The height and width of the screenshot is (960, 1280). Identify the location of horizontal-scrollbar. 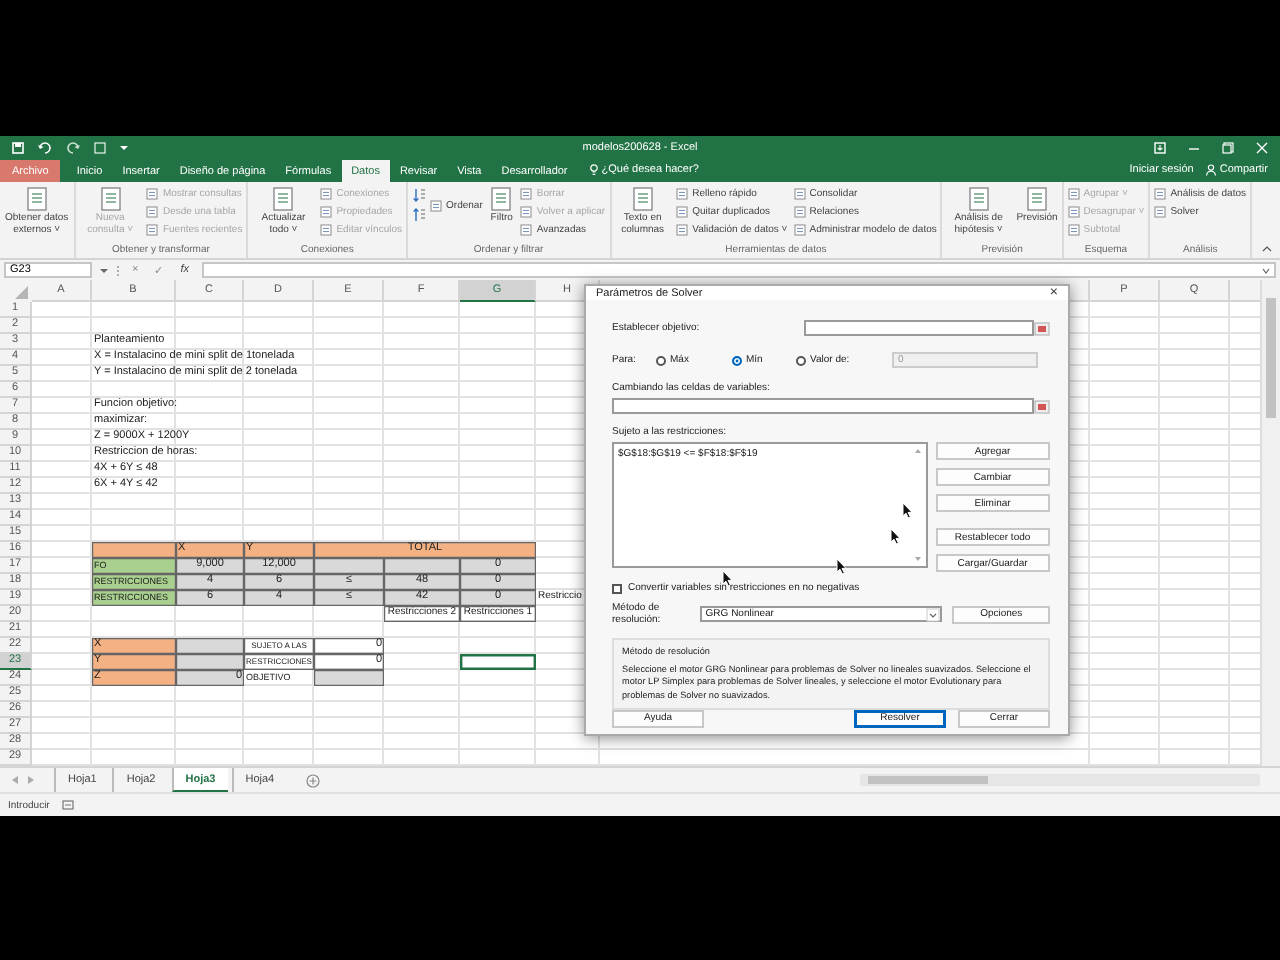
(1060, 780).